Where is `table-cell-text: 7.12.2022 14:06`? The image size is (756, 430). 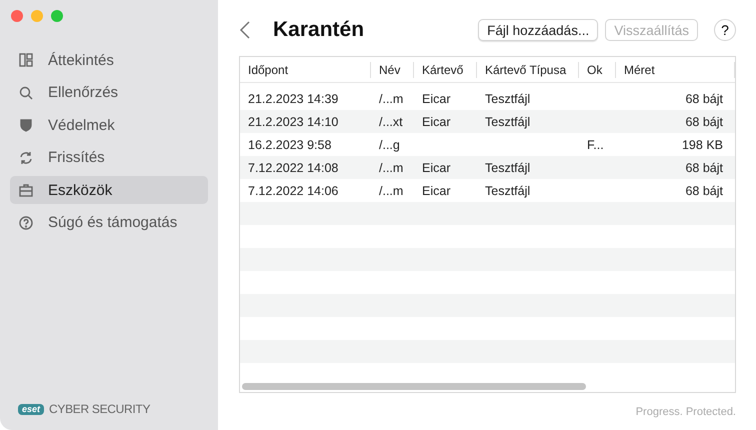 table-cell-text: 7.12.2022 14:06 is located at coordinates (293, 191).